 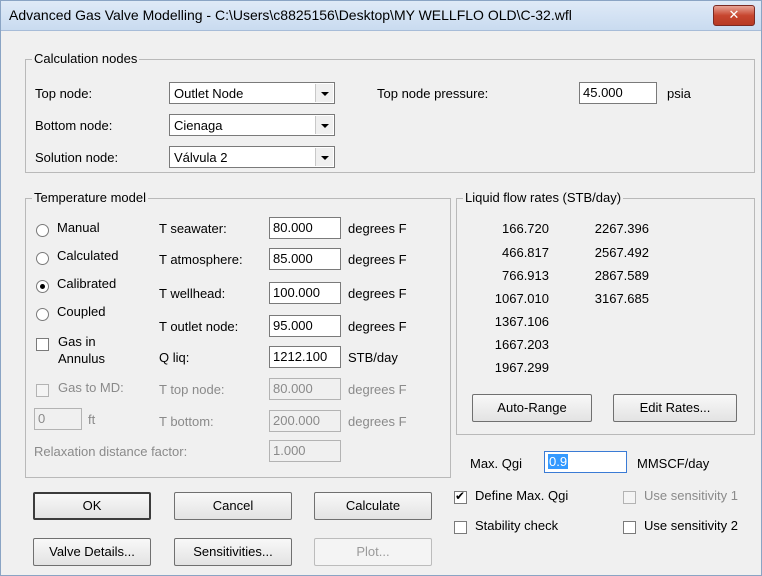 I want to click on bottom-node-value: Cienaga, so click(x=198, y=125).